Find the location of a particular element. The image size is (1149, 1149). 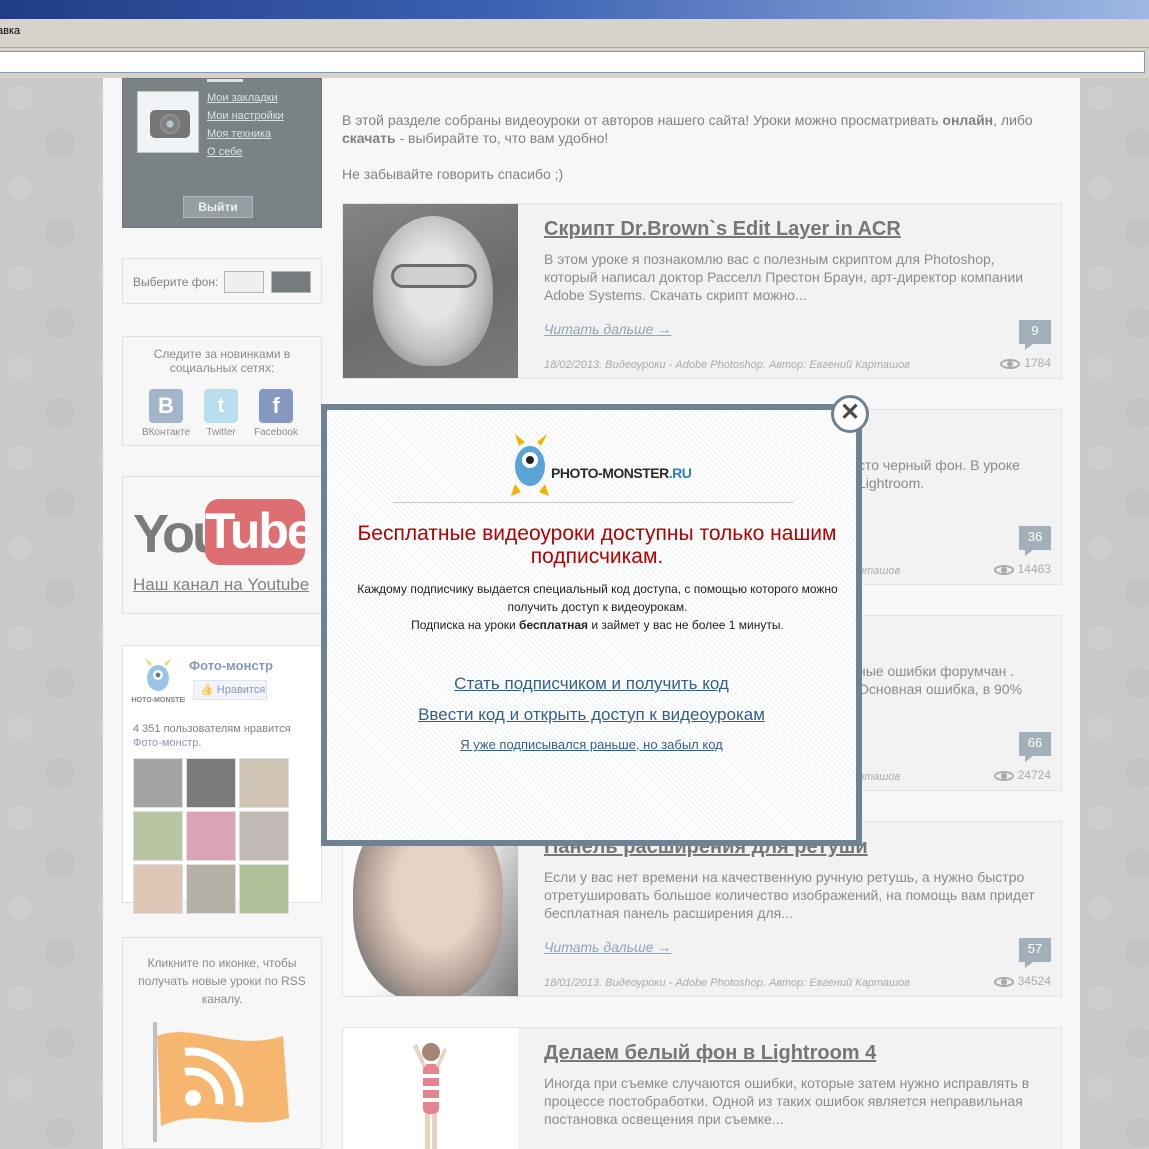

window-titlebar is located at coordinates (574, 9).